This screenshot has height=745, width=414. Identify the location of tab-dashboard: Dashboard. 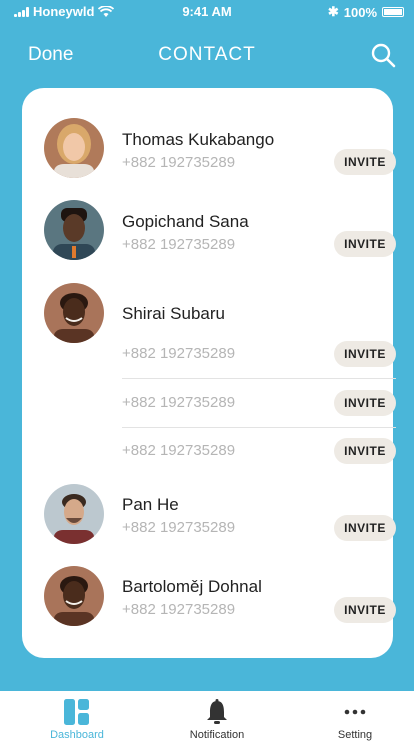
(77, 718).